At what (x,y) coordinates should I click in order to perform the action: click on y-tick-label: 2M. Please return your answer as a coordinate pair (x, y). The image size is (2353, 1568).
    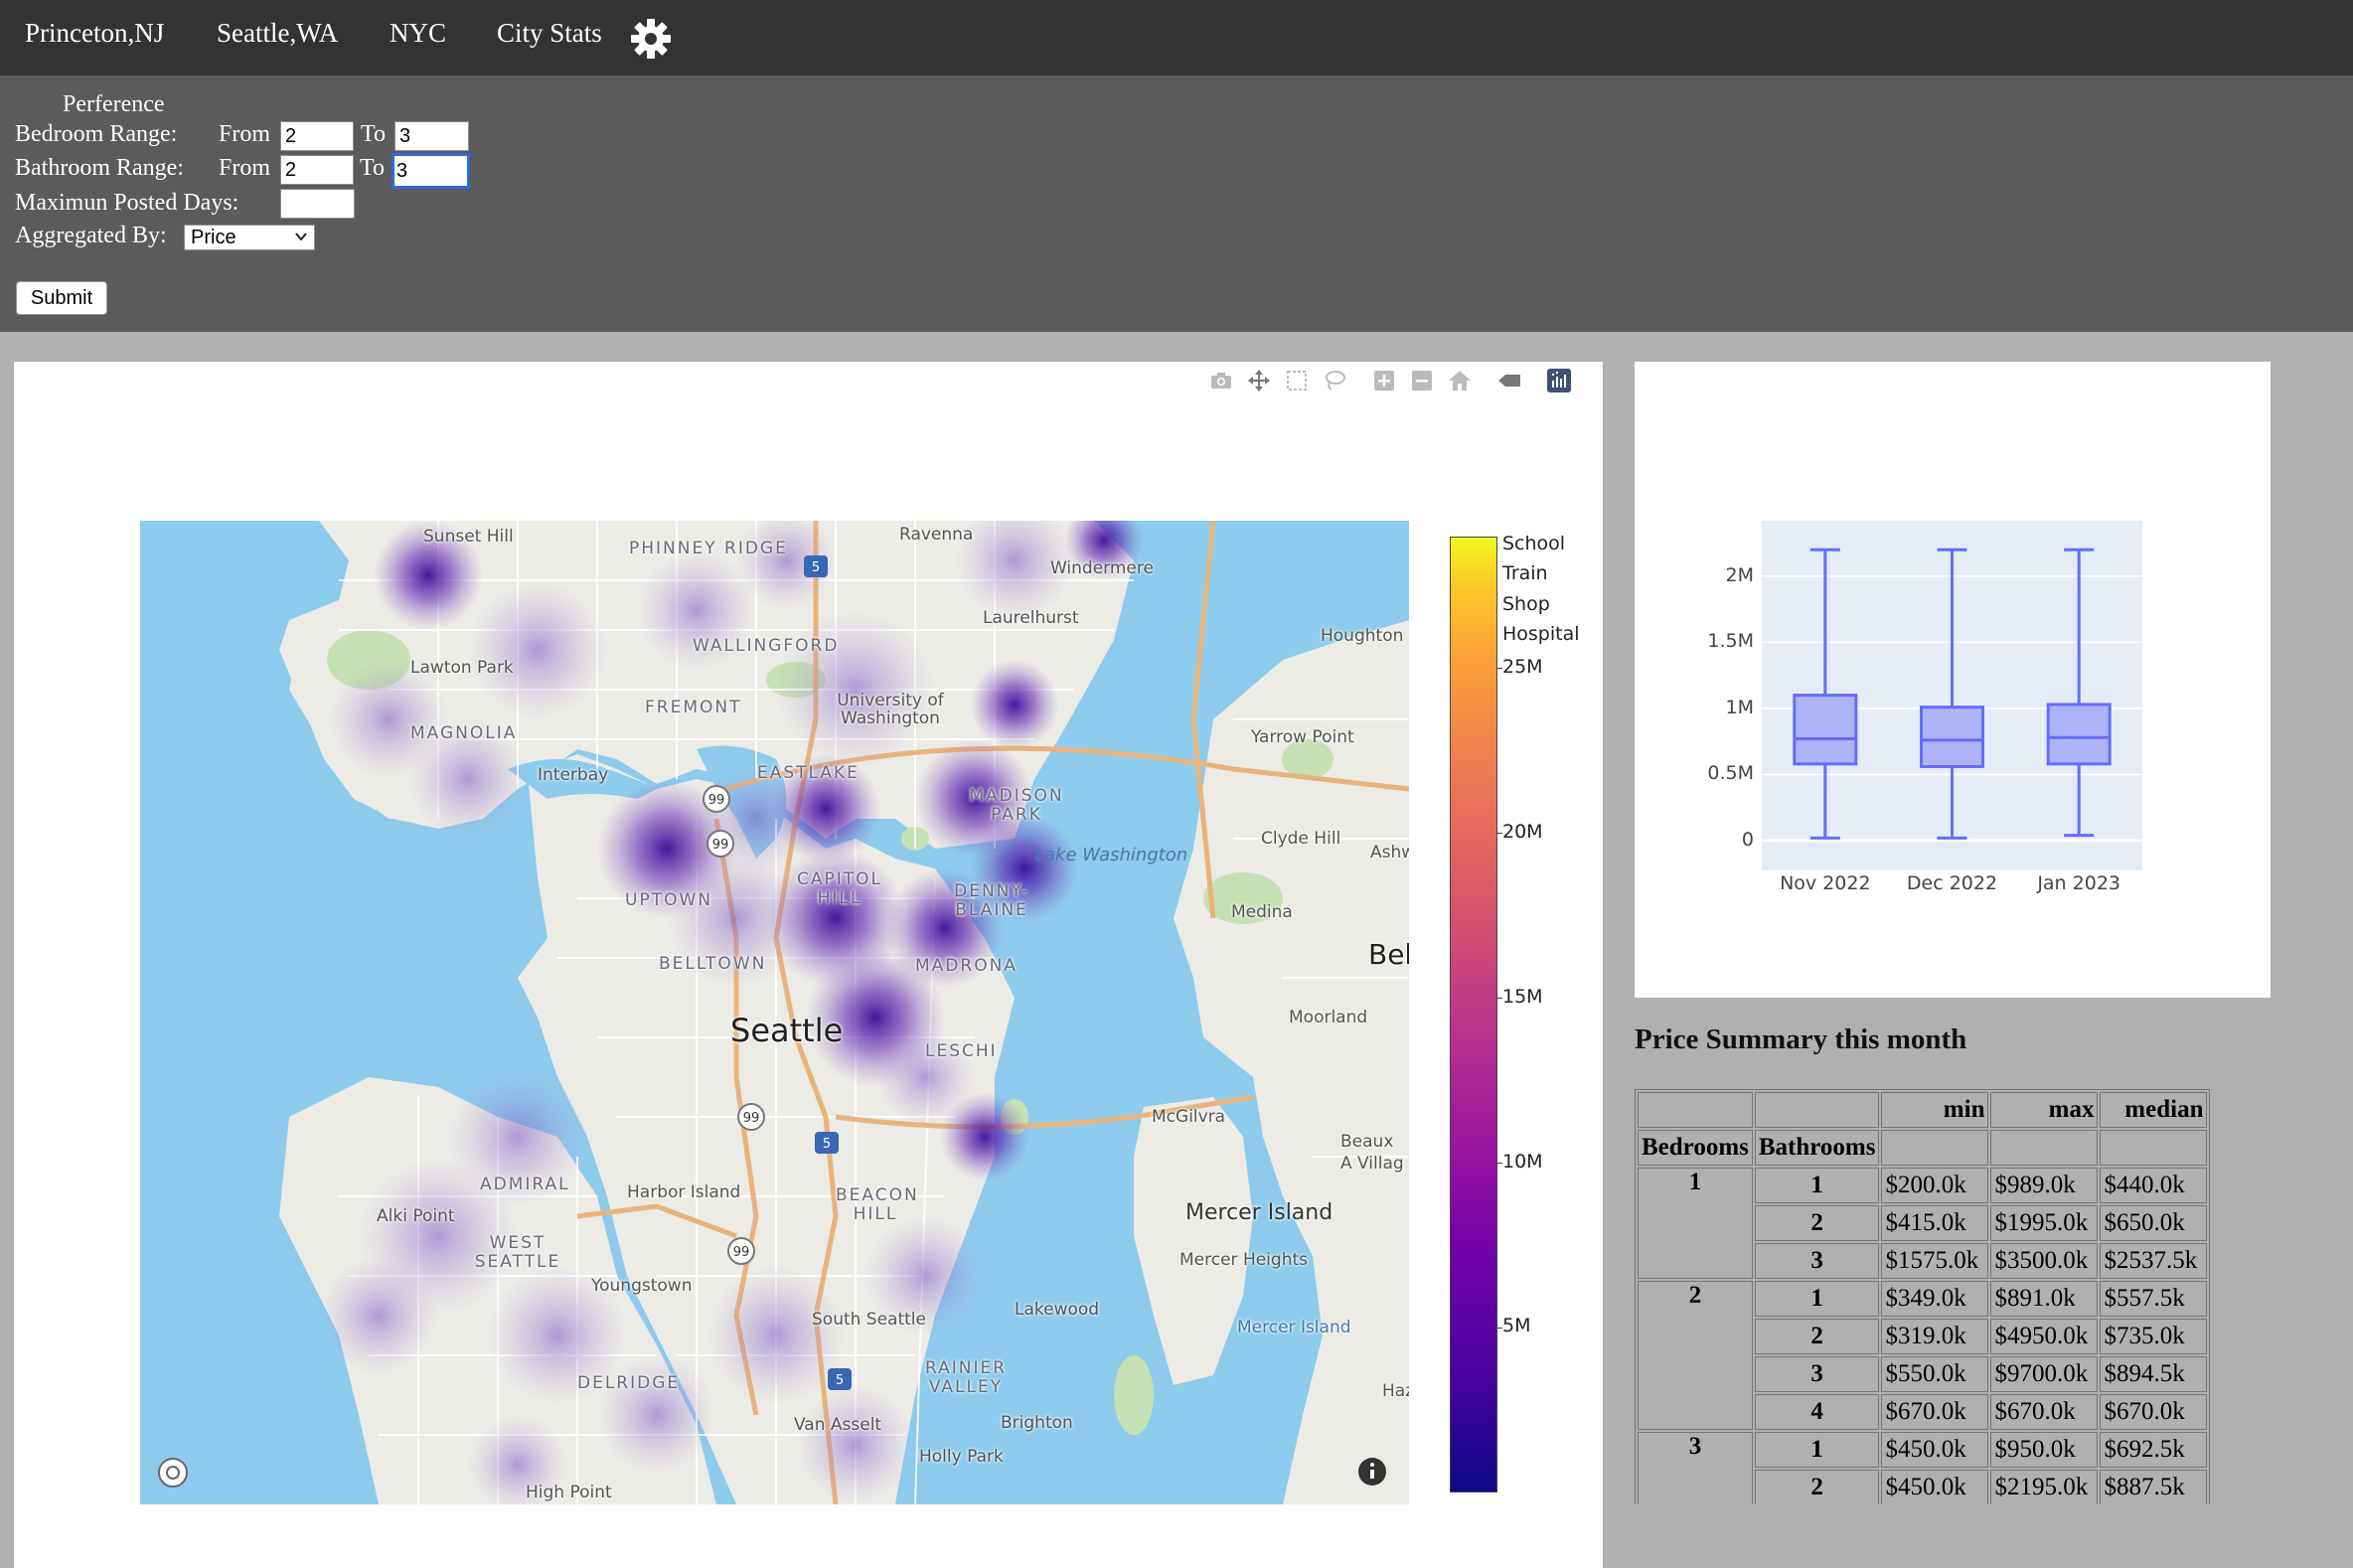
    Looking at the image, I should click on (1740, 575).